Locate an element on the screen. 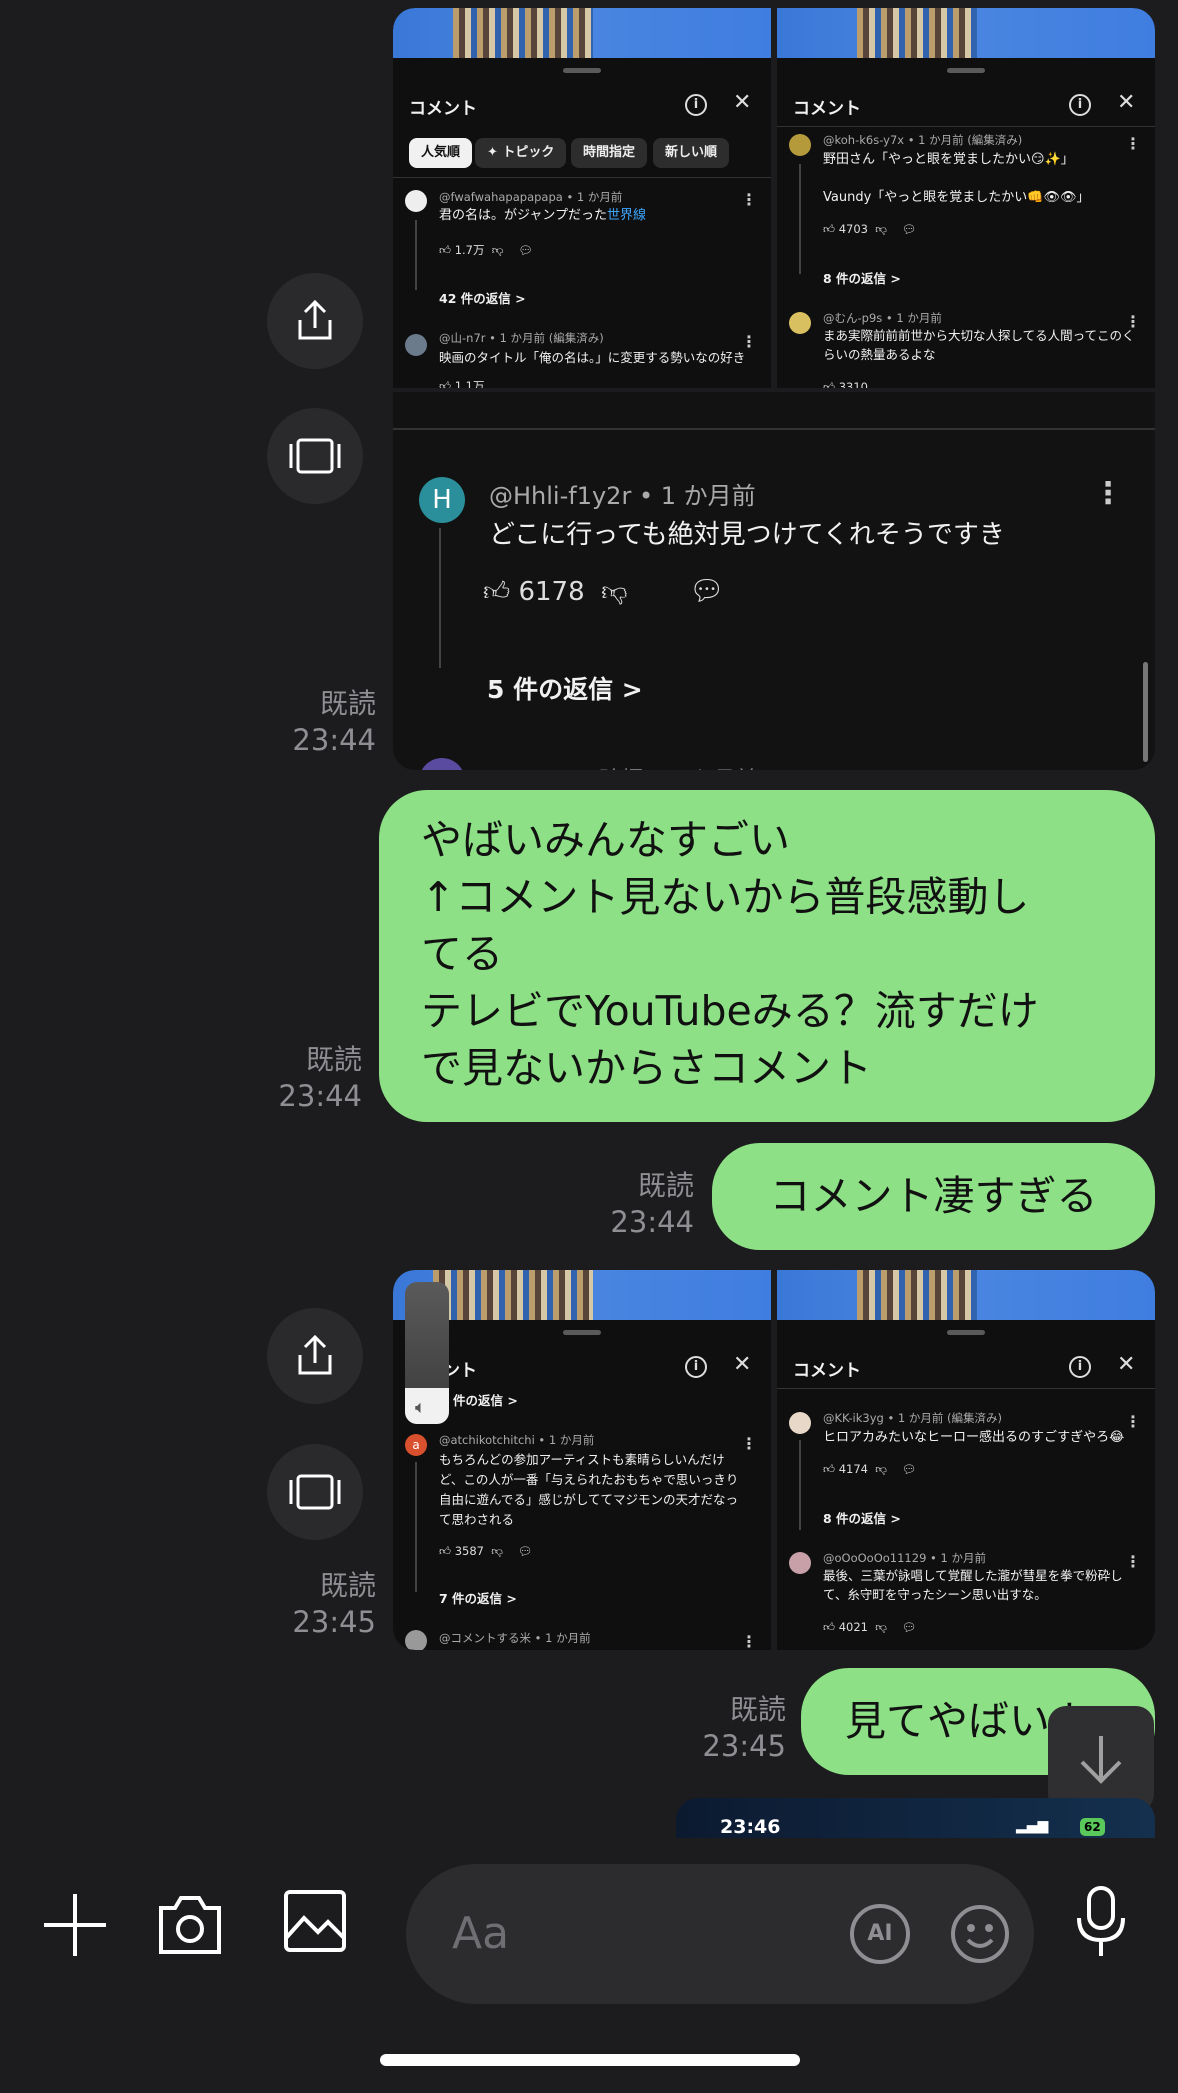 The width and height of the screenshot is (1178, 2093). avatar: a is located at coordinates (416, 1445).